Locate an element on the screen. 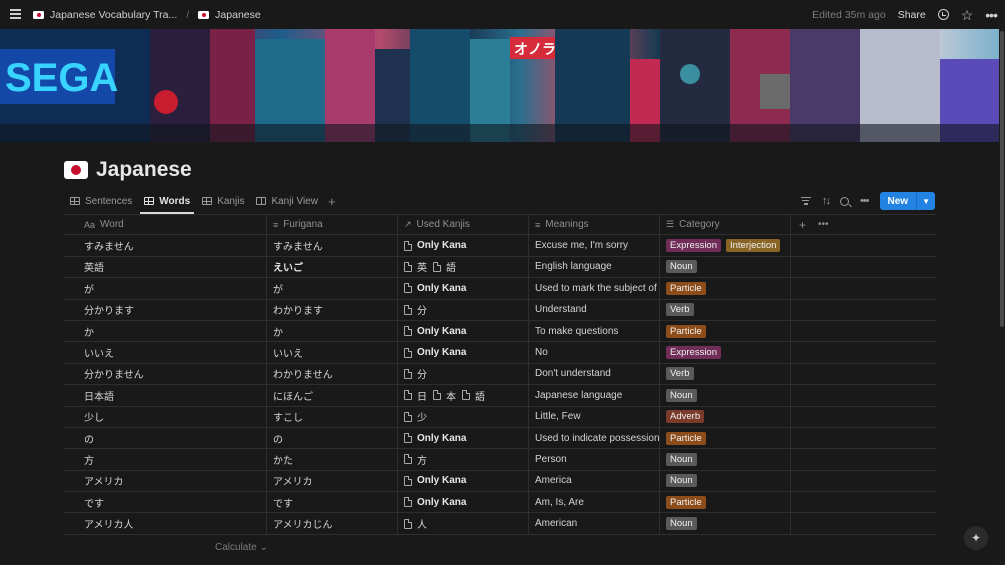  used-kanjis-cell: 日本語 is located at coordinates (463, 395).